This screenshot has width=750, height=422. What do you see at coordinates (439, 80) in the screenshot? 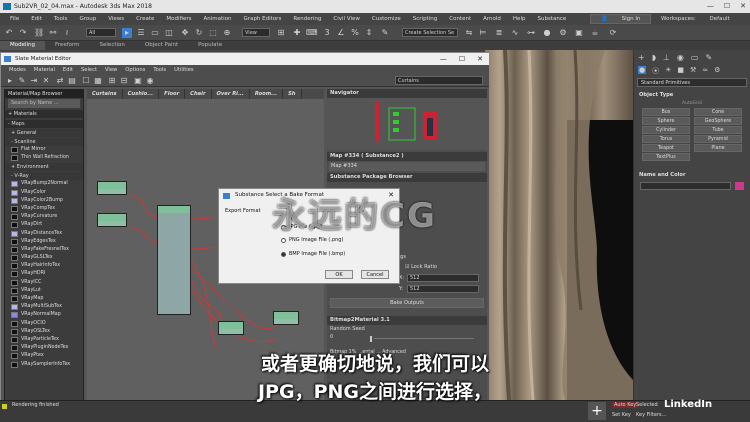
I see `view-selector-dropdown: Curtains` at bounding box center [439, 80].